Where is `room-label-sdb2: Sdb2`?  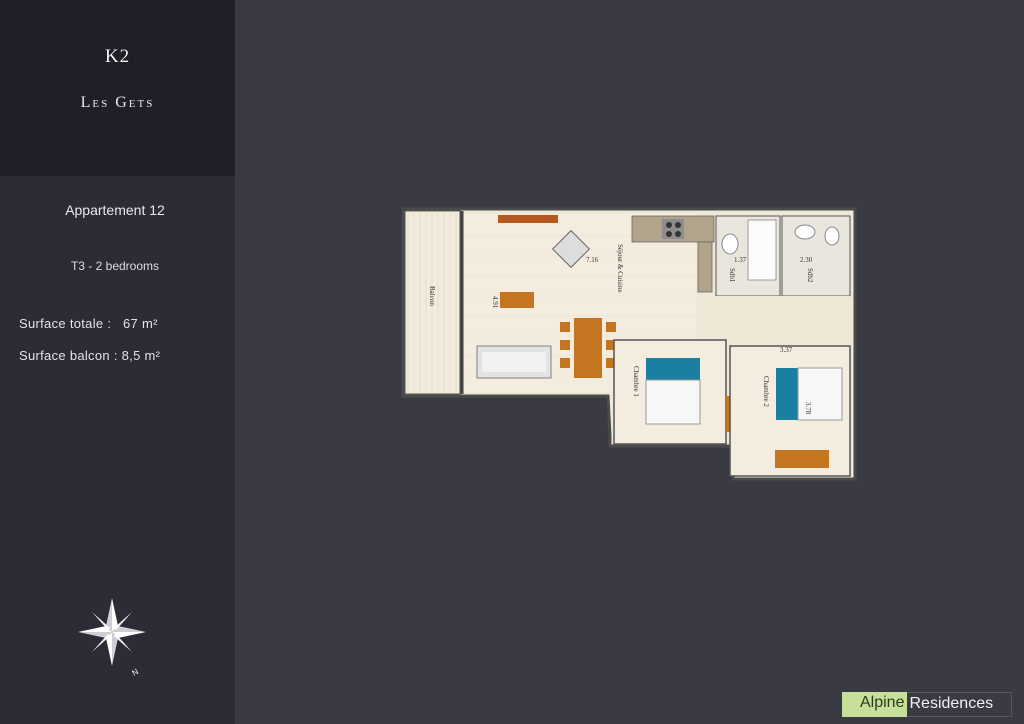
room-label-sdb2: Sdb2 is located at coordinates (810, 275).